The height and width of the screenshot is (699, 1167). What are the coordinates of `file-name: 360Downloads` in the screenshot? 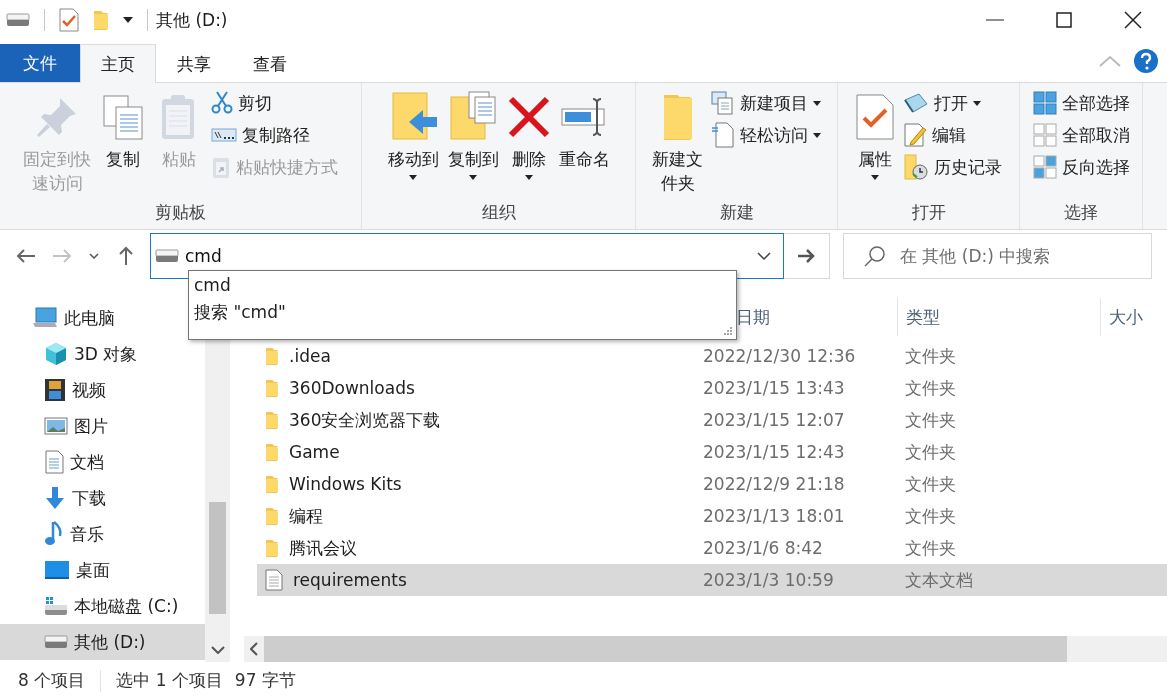 It's located at (352, 388).